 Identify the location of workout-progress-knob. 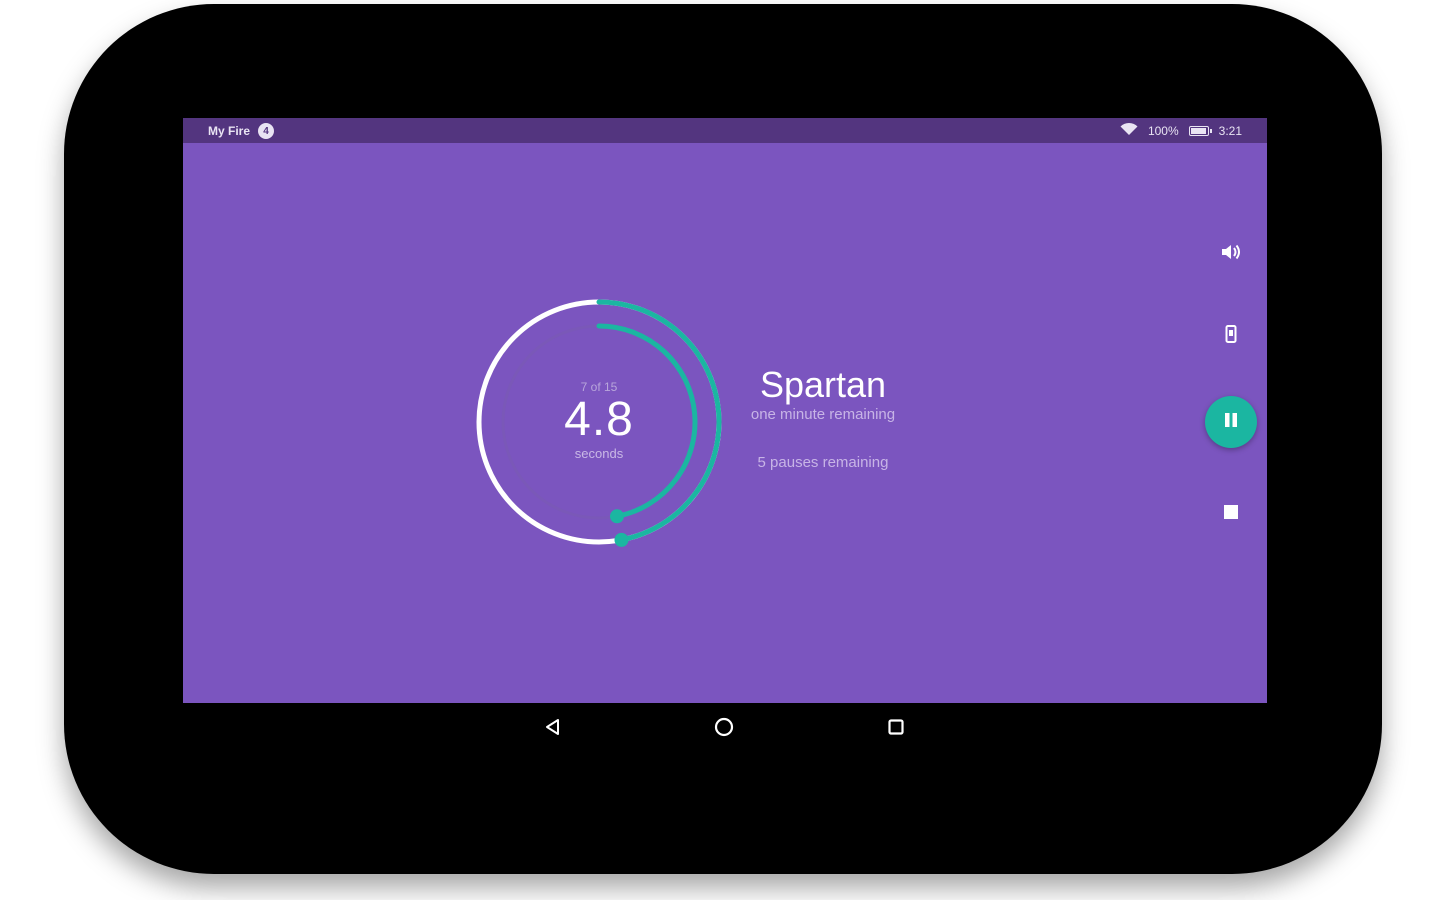
(621, 539).